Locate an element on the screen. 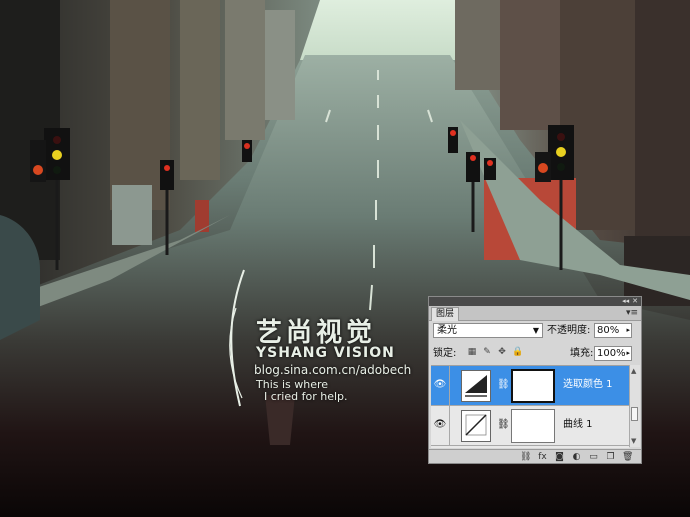  adjustment-layer-icon: ◐ is located at coordinates (576, 457).